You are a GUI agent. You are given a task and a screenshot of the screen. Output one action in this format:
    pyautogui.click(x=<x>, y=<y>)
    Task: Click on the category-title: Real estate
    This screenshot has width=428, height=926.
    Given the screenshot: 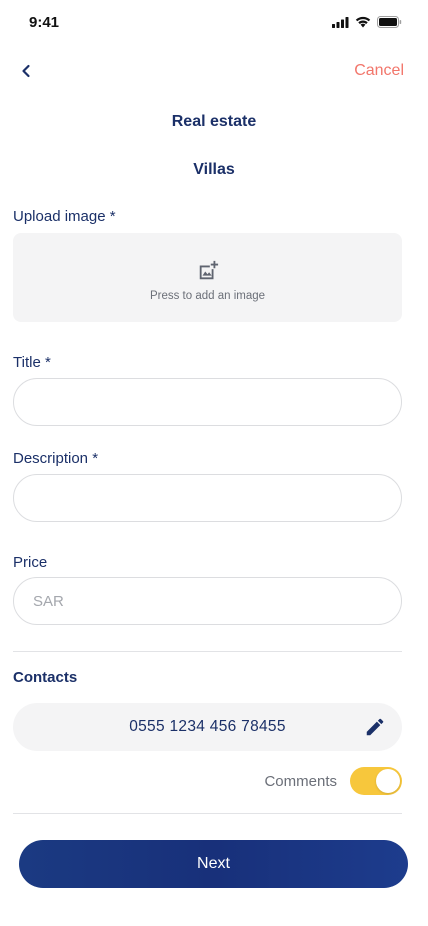 What is the action you would take?
    pyautogui.click(x=214, y=121)
    